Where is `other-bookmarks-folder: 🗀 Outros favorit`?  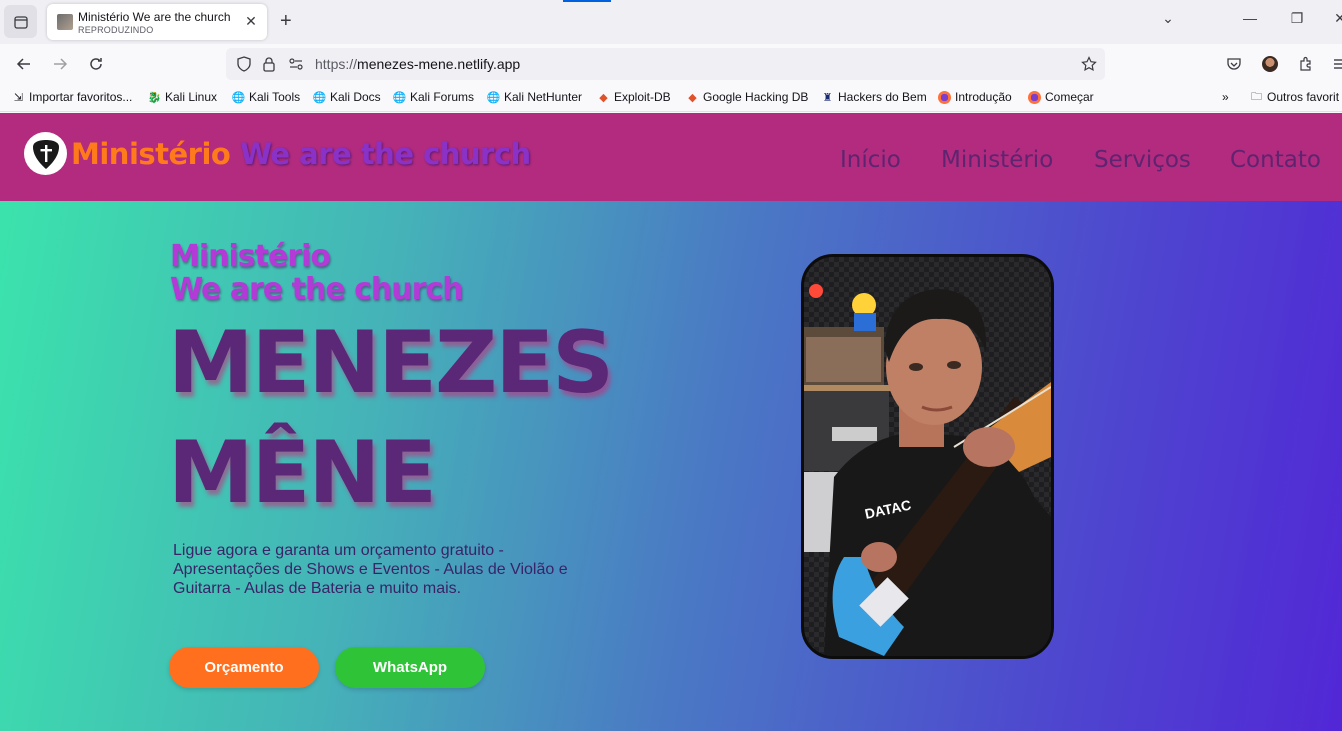 other-bookmarks-folder: 🗀 Outros favorit is located at coordinates (1294, 97).